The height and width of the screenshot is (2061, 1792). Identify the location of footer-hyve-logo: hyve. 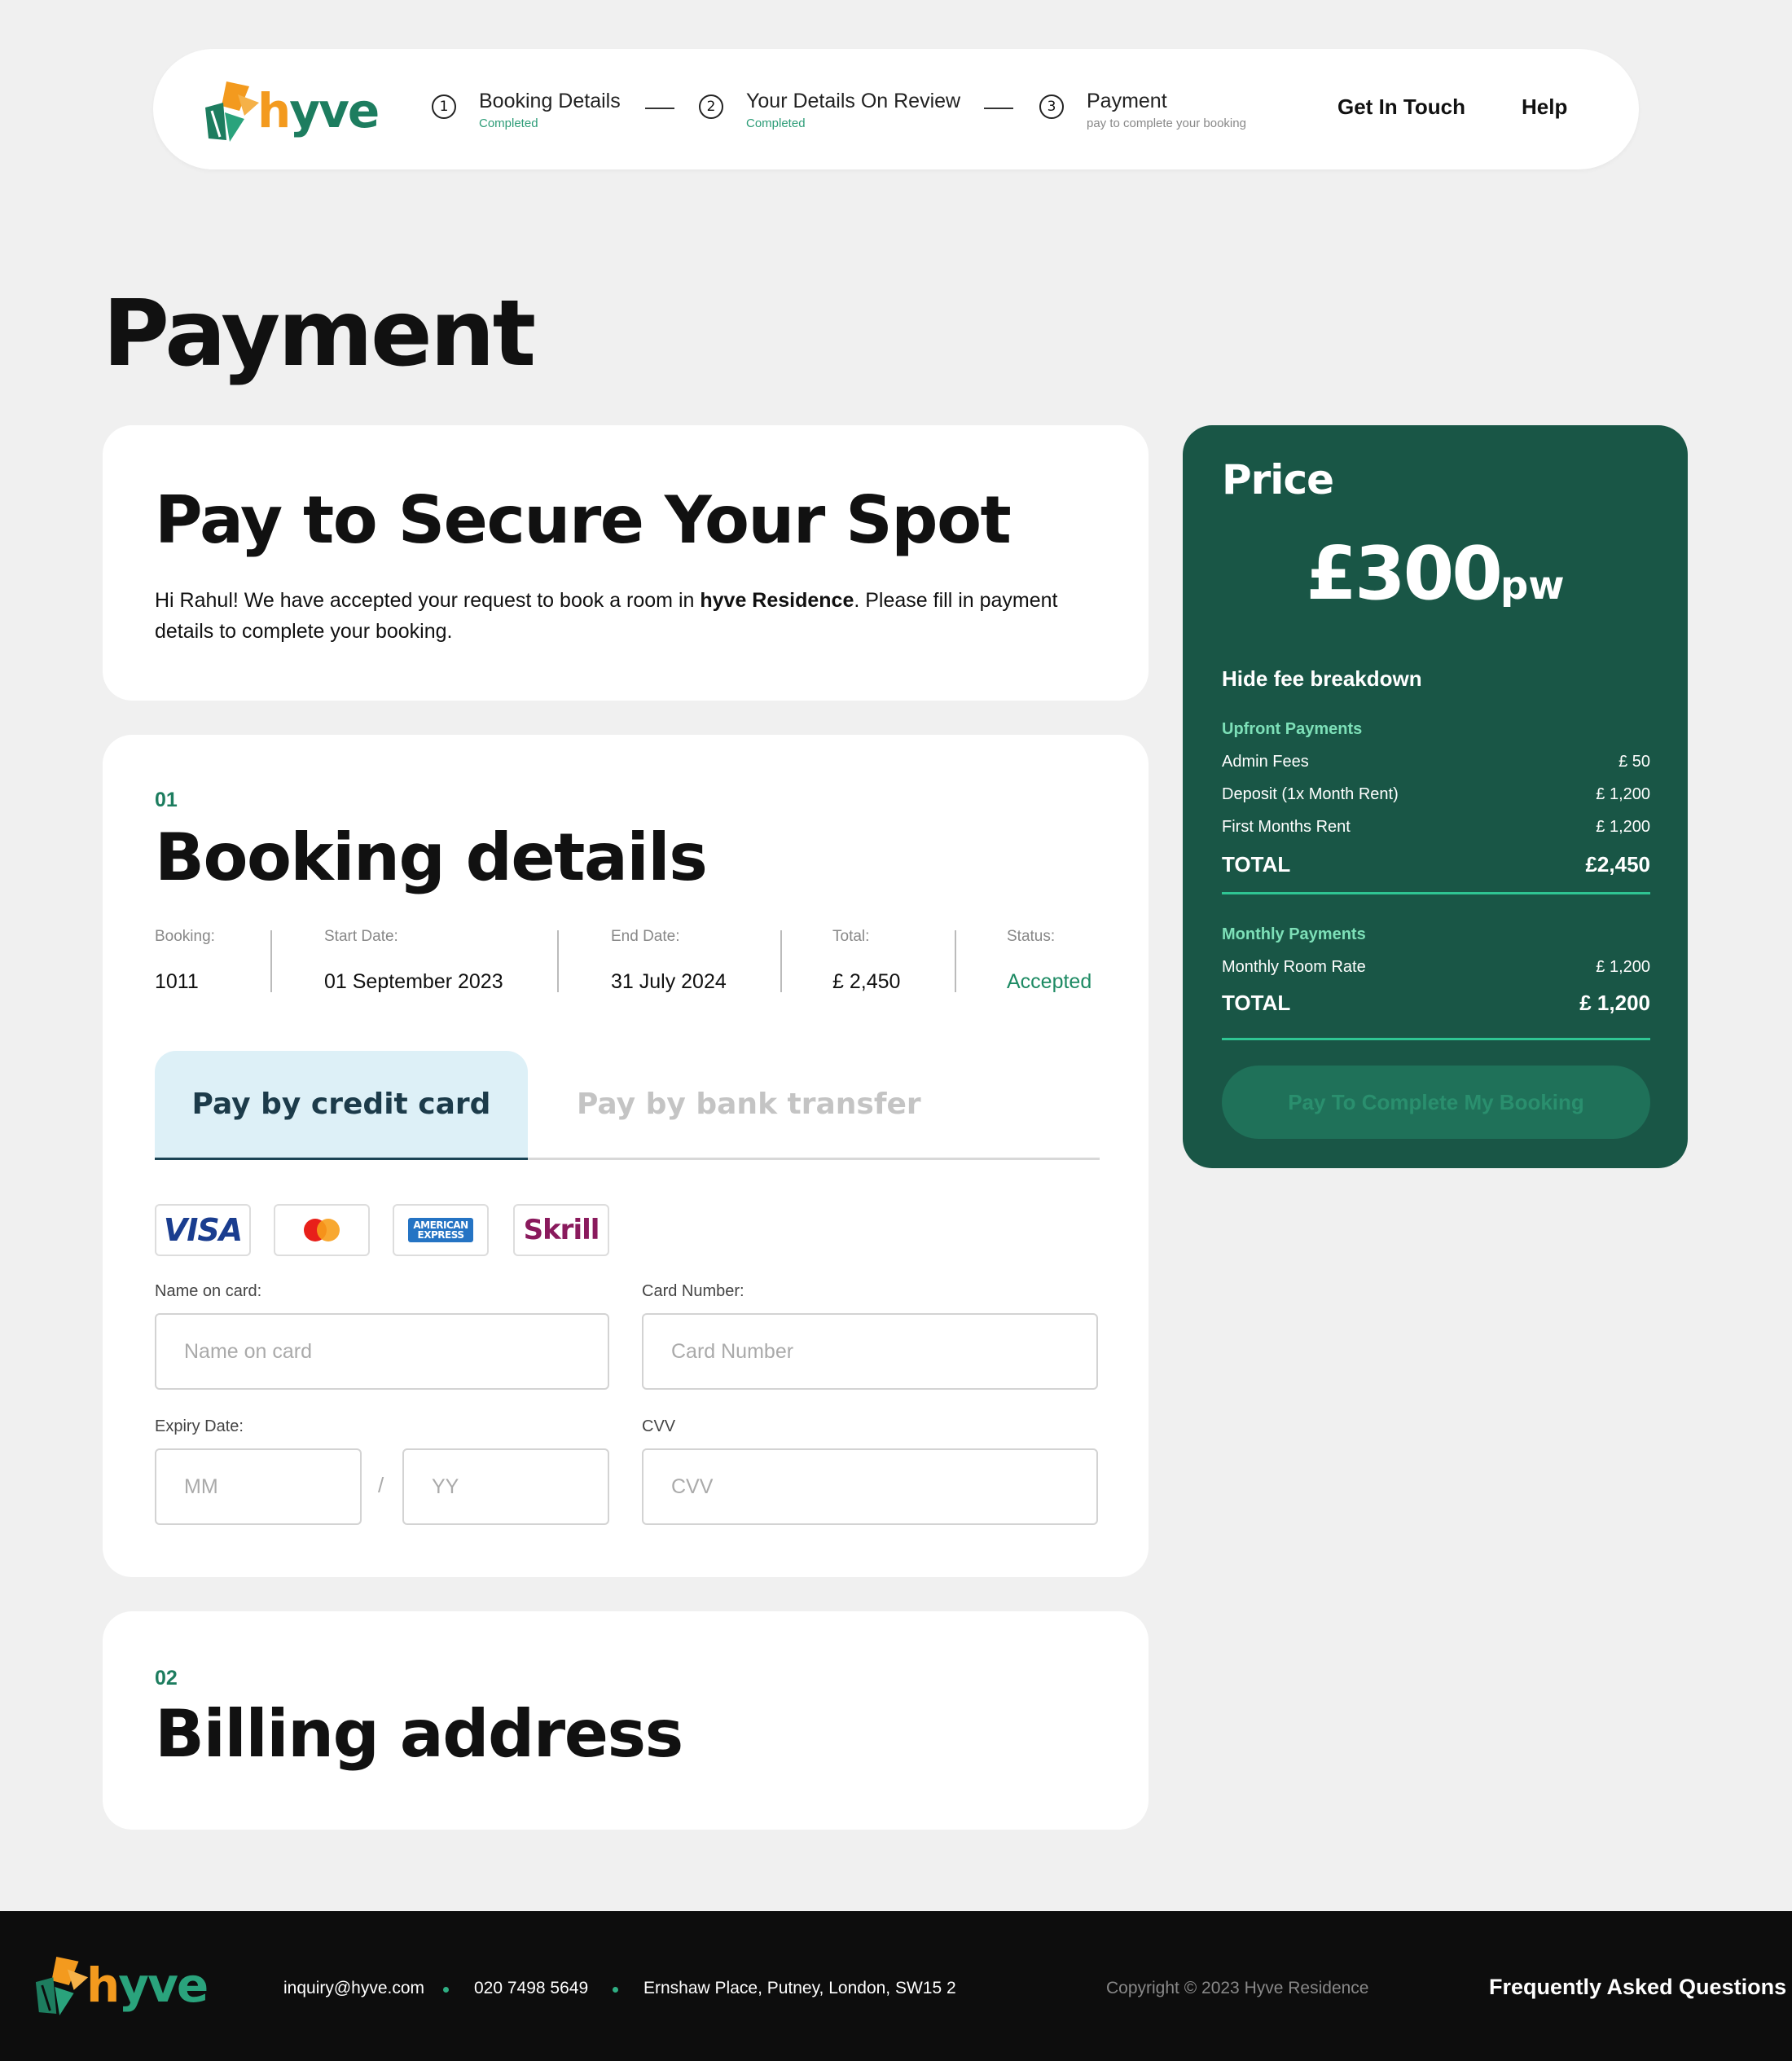
(121, 1985).